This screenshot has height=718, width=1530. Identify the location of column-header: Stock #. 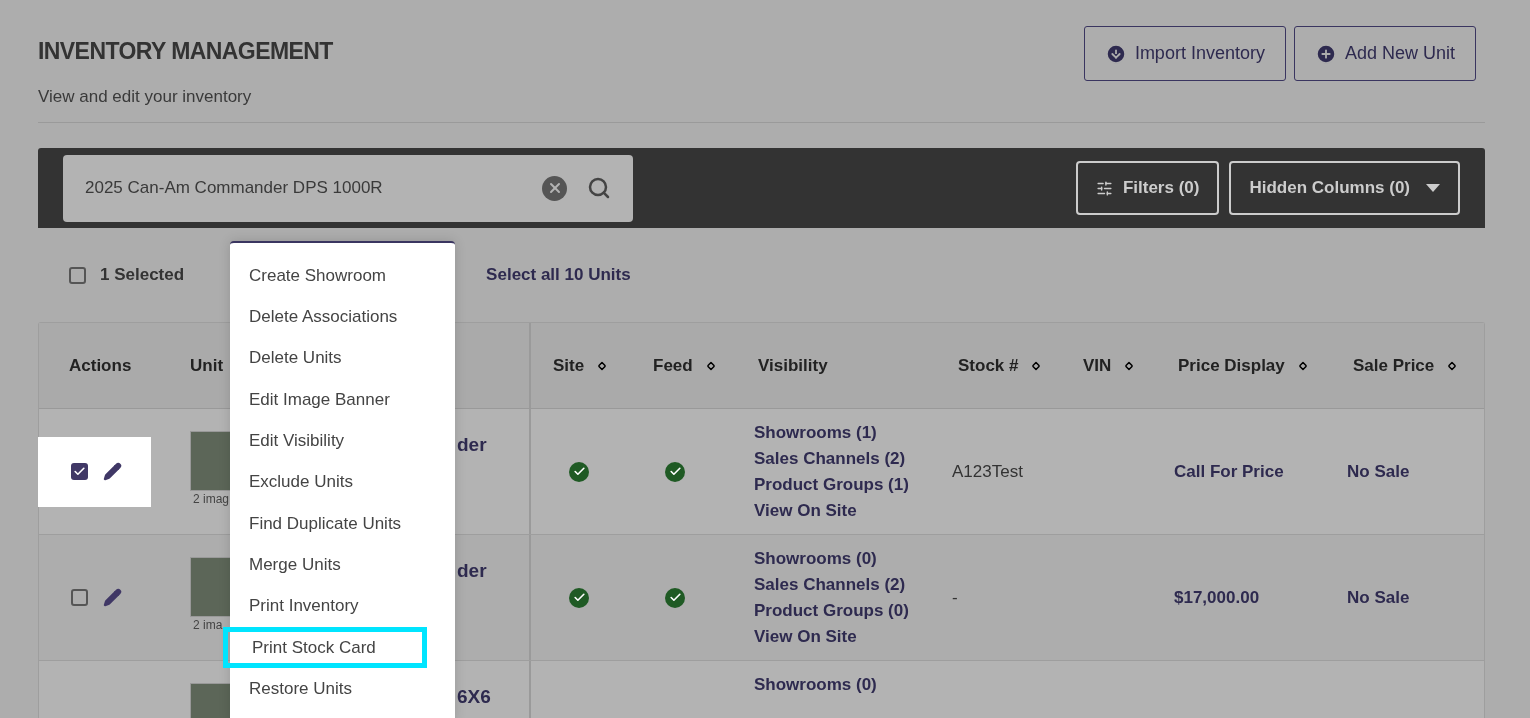
(988, 365).